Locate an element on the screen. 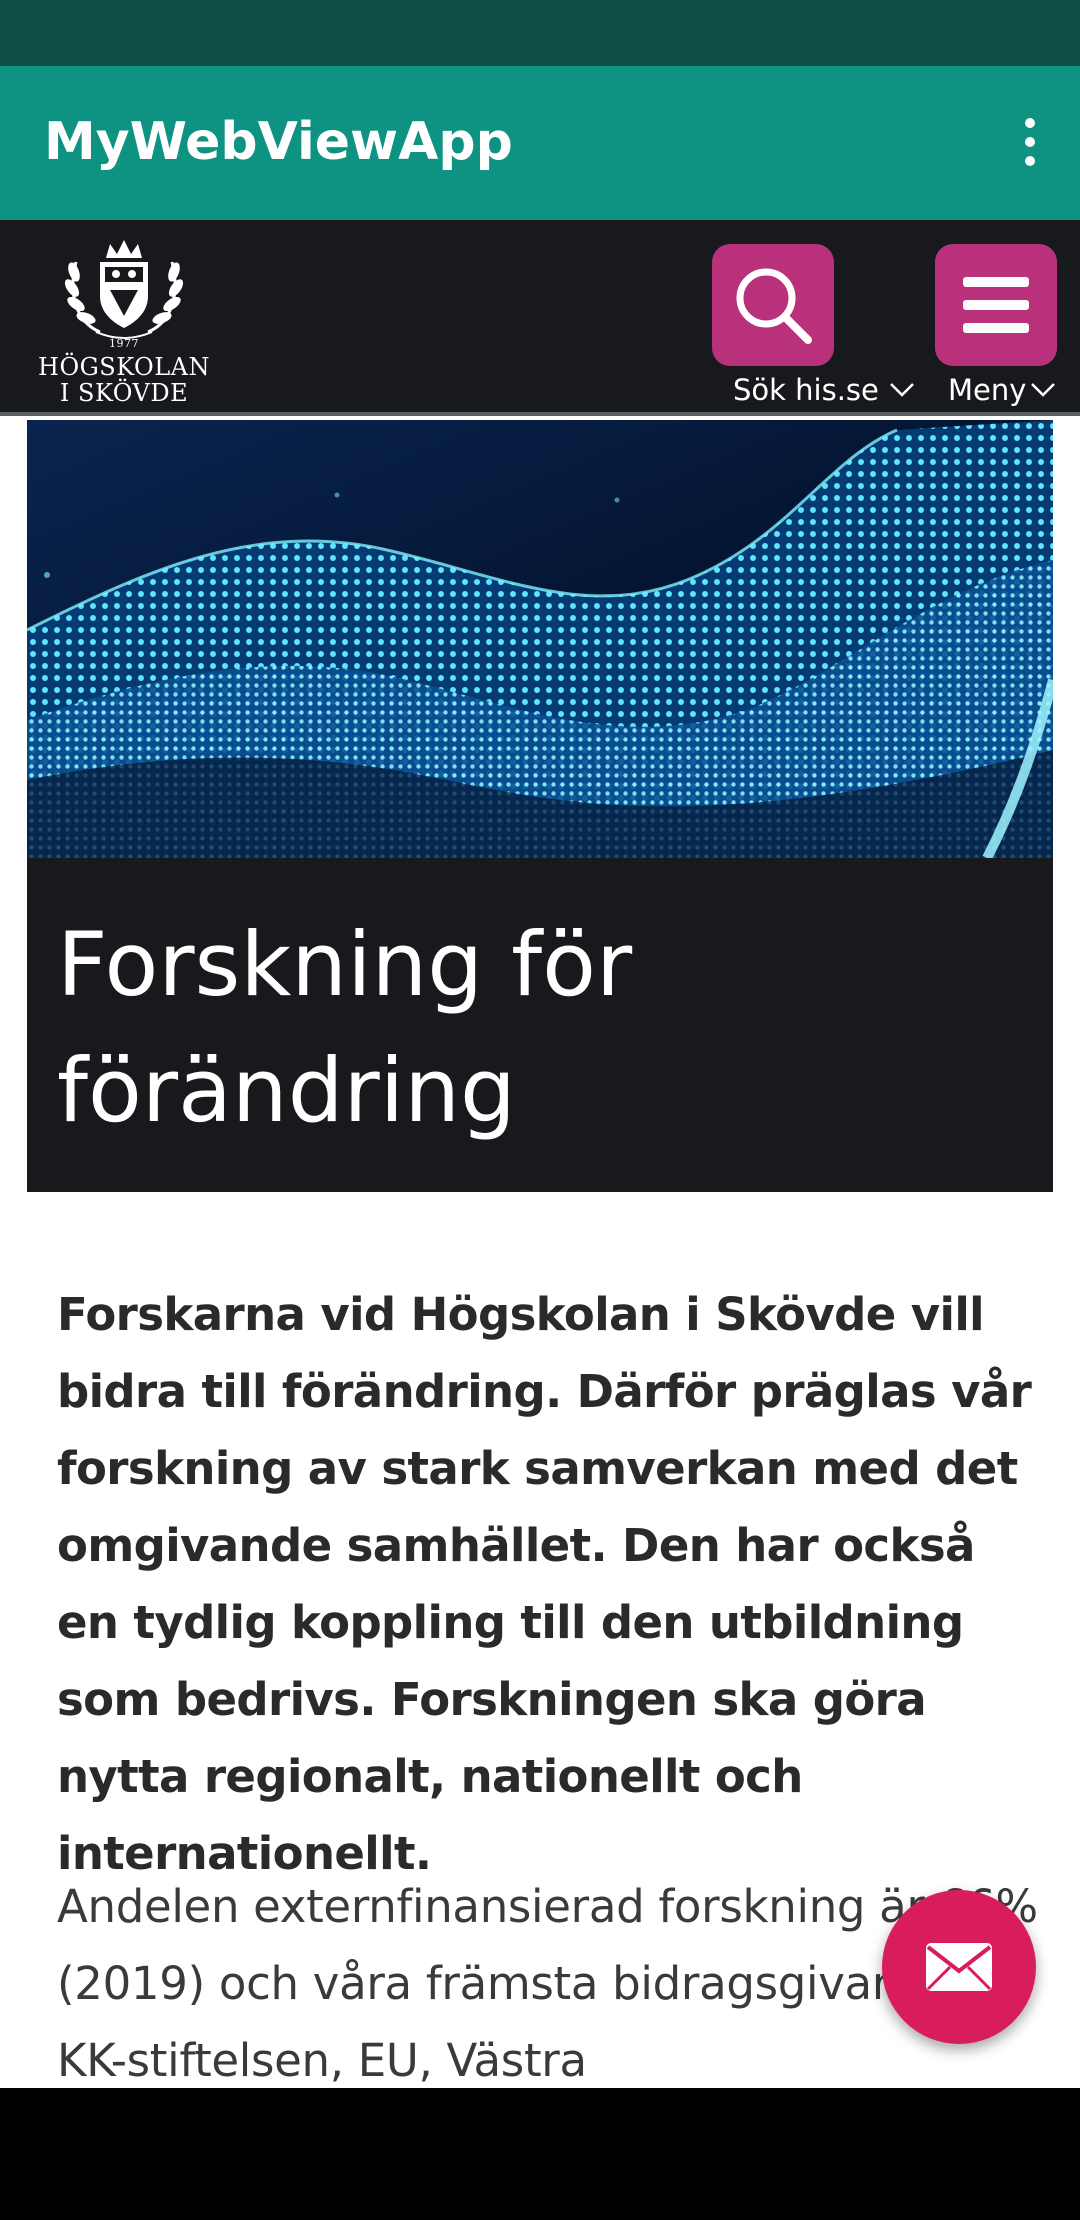 This screenshot has width=1080, height=2220. more-vert-icon is located at coordinates (1030, 142).